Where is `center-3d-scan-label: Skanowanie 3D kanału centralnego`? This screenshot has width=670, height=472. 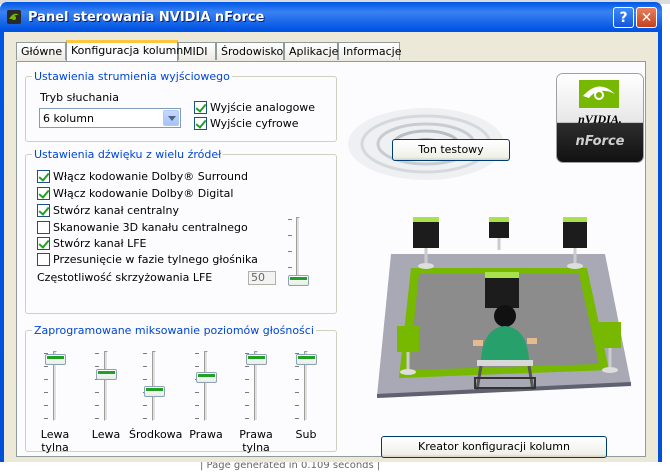
center-3d-scan-label: Skanowanie 3D kanału centralnego is located at coordinates (150, 227).